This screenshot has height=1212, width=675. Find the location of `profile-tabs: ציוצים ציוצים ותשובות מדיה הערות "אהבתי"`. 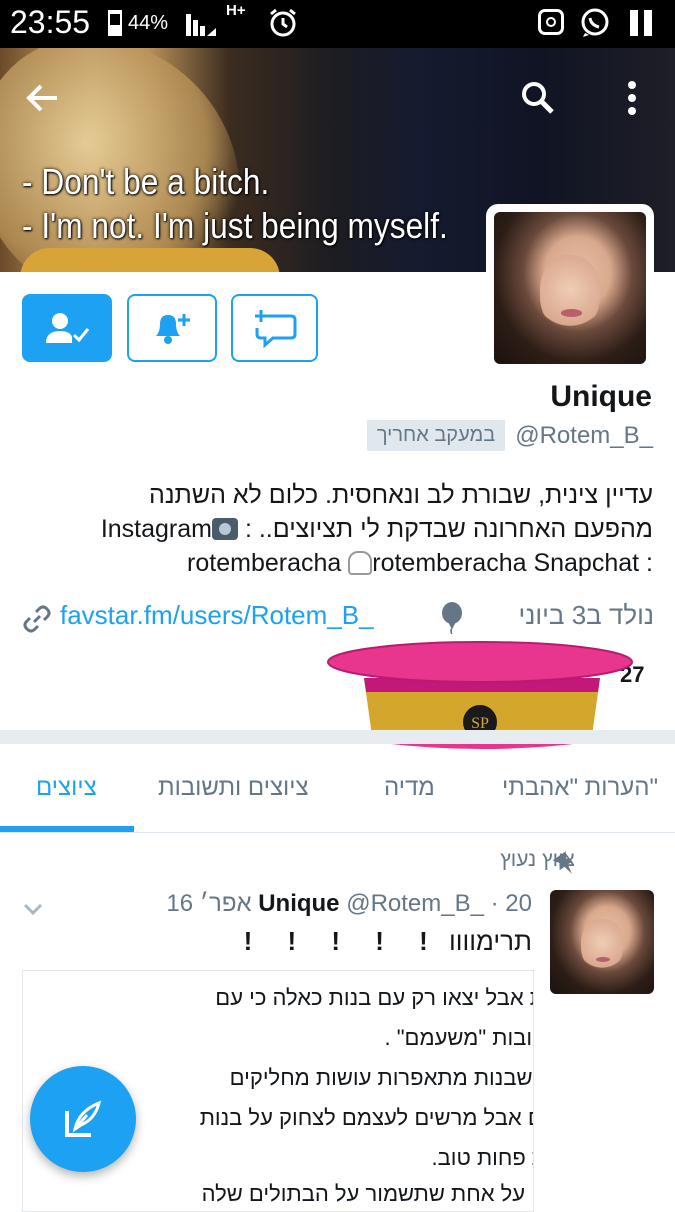

profile-tabs: ציוצים ציוצים ותשובות מדיה הערות "אהבתי" is located at coordinates (337, 788).